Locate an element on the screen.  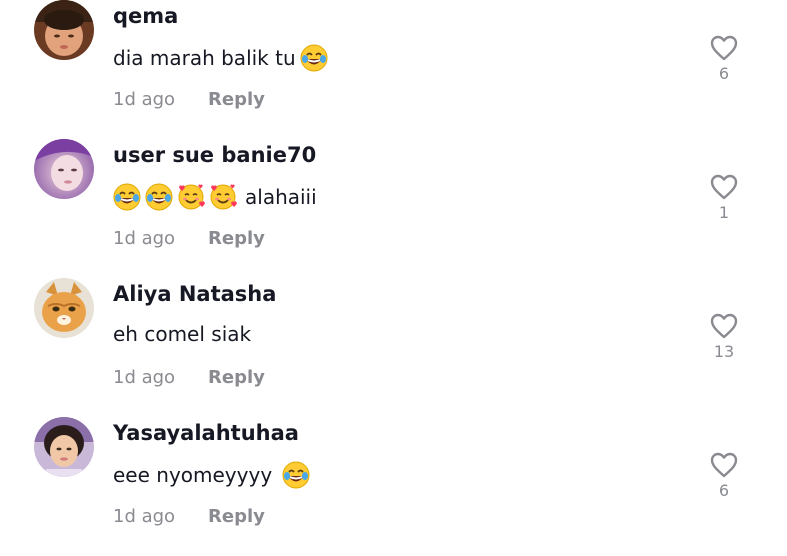
comment-text: alahaiii is located at coordinates (215, 197).